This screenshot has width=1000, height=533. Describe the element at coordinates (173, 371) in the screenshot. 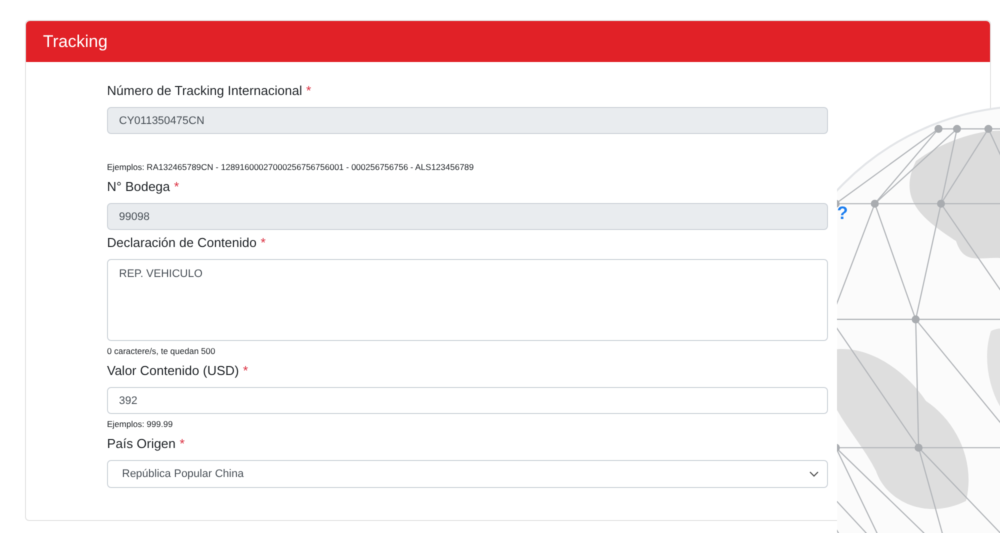

I see `field-label: Valor Contenido (USD)` at that location.